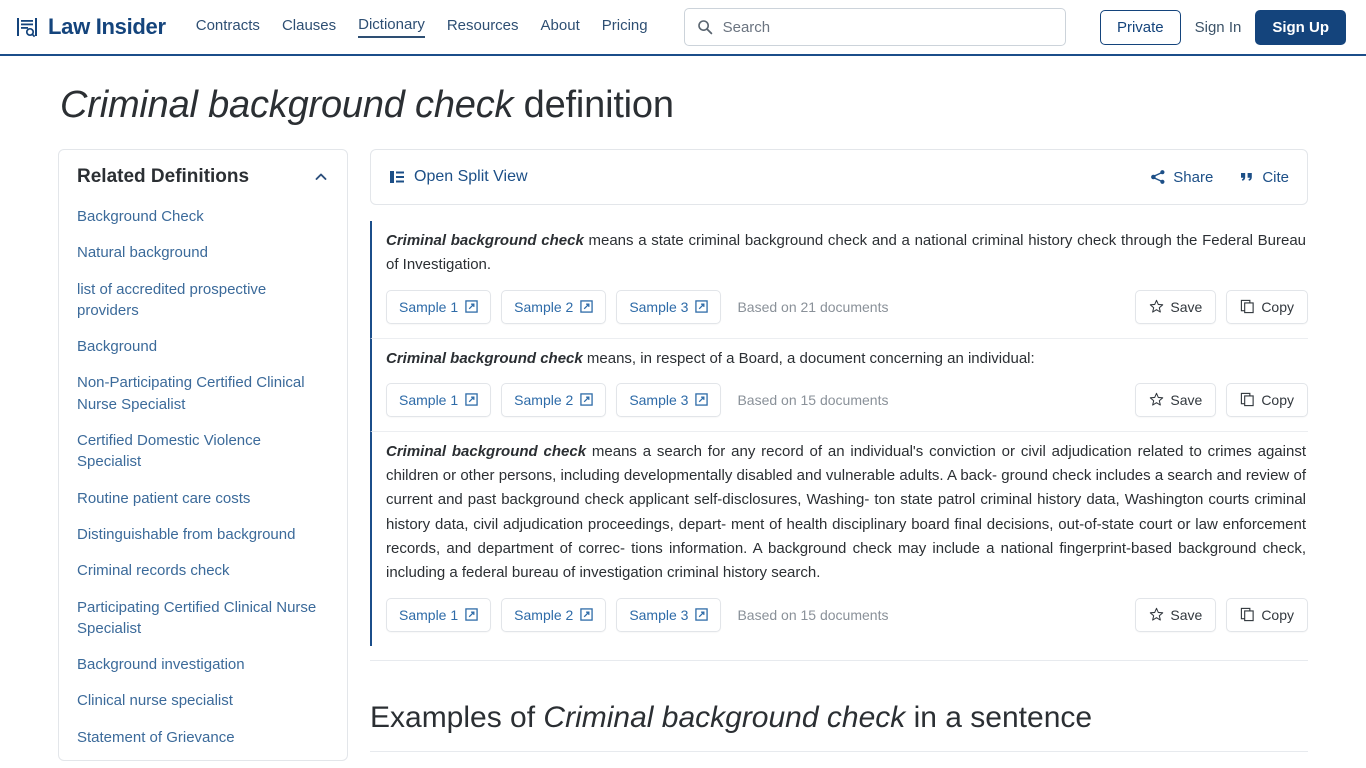 The image size is (1366, 768). What do you see at coordinates (321, 177) in the screenshot?
I see `chevron-up-icon` at bounding box center [321, 177].